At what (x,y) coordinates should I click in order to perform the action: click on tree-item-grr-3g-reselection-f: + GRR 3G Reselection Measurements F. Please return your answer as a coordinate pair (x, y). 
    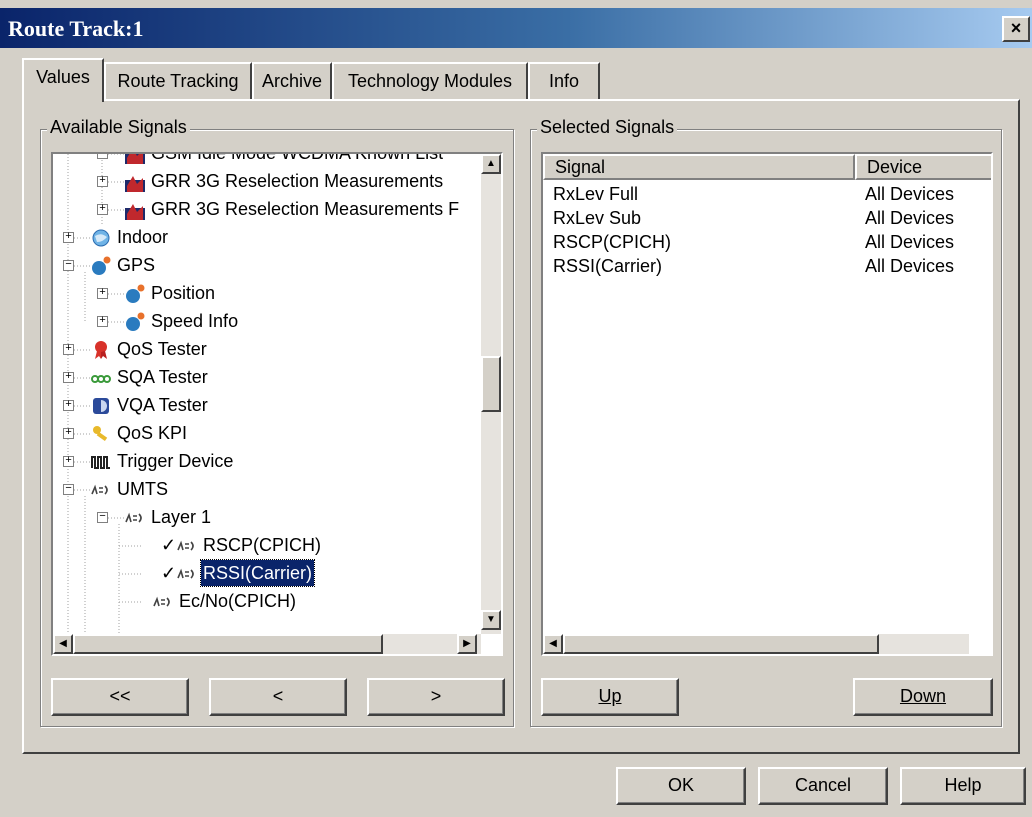
    Looking at the image, I should click on (268, 210).